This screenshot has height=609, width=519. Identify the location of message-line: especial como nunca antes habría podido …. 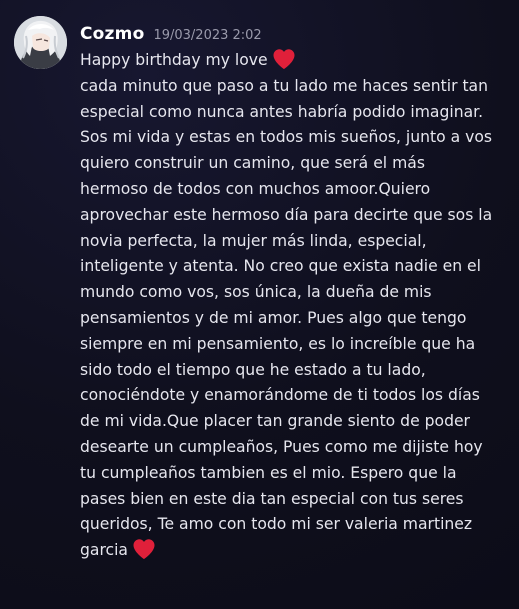
(282, 111).